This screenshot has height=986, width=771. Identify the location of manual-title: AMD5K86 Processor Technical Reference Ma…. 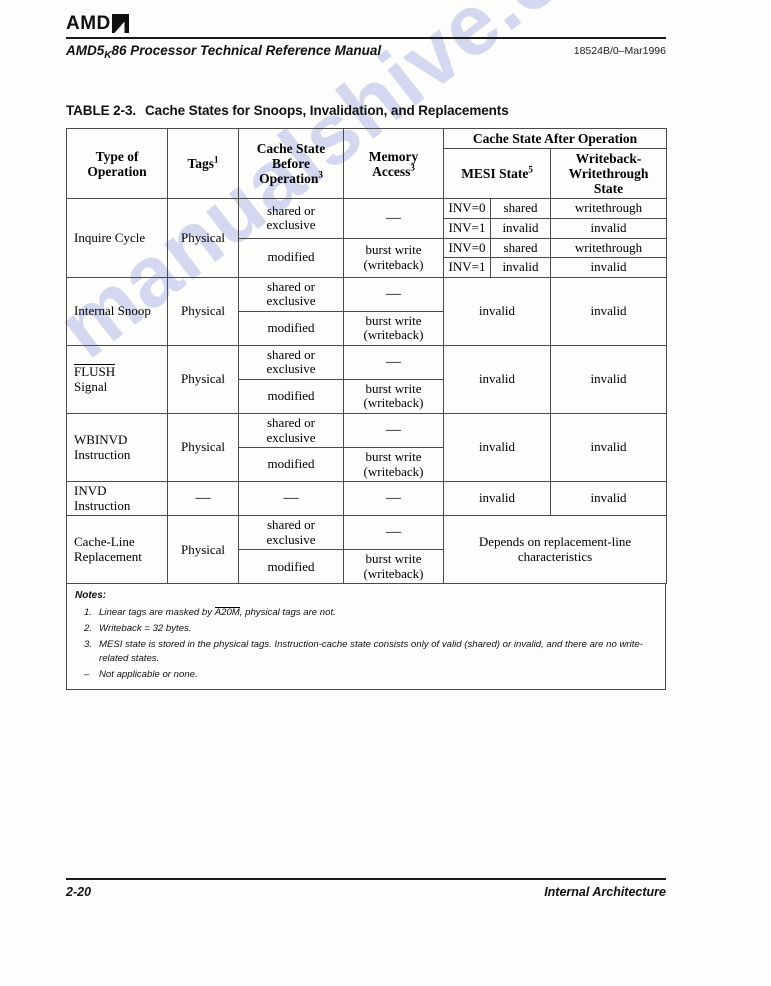
(223, 52).